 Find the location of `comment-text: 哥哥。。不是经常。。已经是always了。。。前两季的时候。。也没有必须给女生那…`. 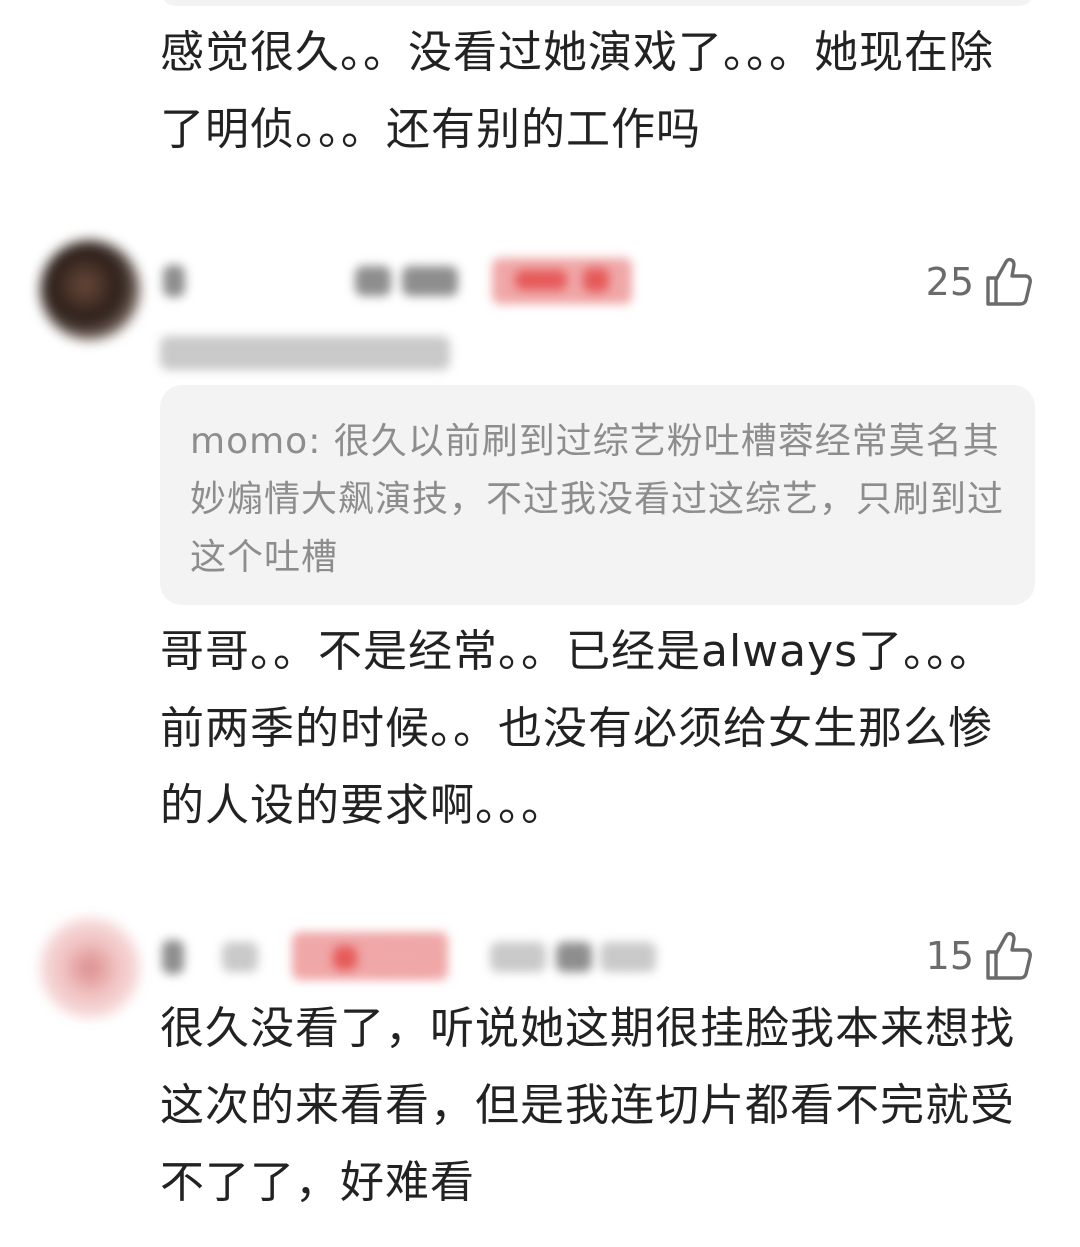

comment-text: 哥哥。。不是经常。。已经是always了。。。前两季的时候。。也没有必须给女生那… is located at coordinates (577, 728).